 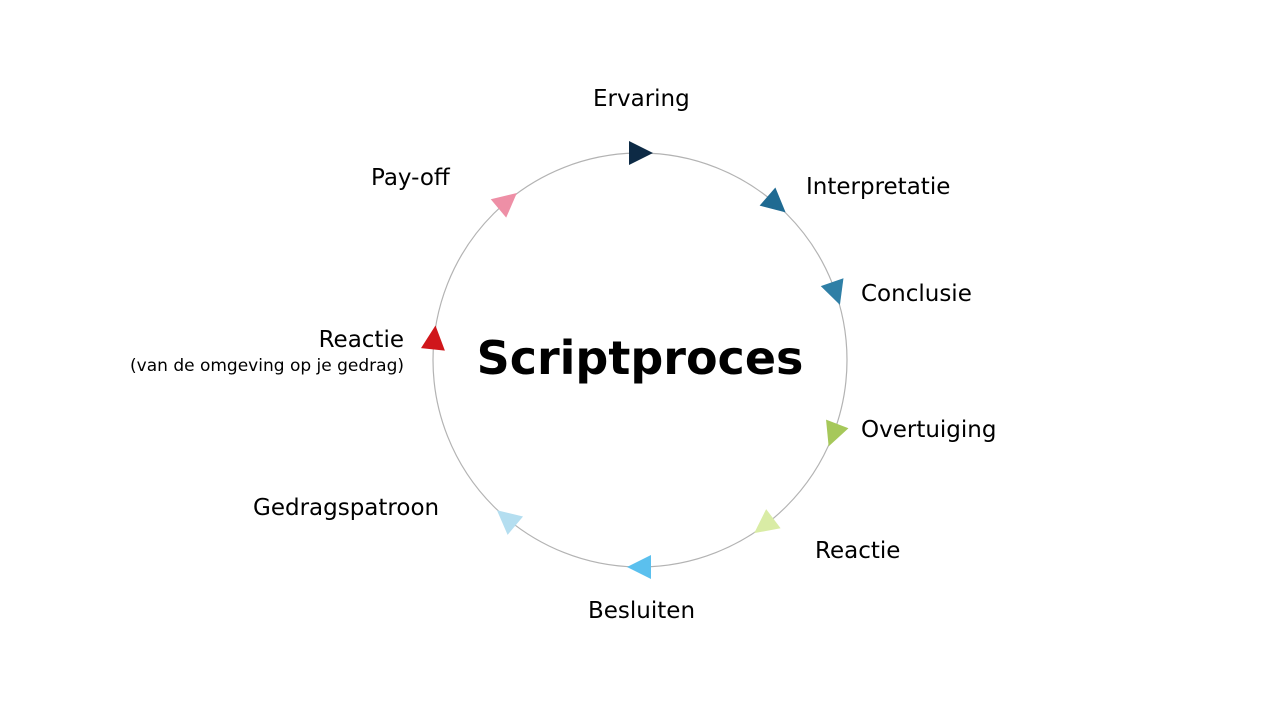 I want to click on step-label-gedragspatroon: Gedragspatroon, so click(x=346, y=508).